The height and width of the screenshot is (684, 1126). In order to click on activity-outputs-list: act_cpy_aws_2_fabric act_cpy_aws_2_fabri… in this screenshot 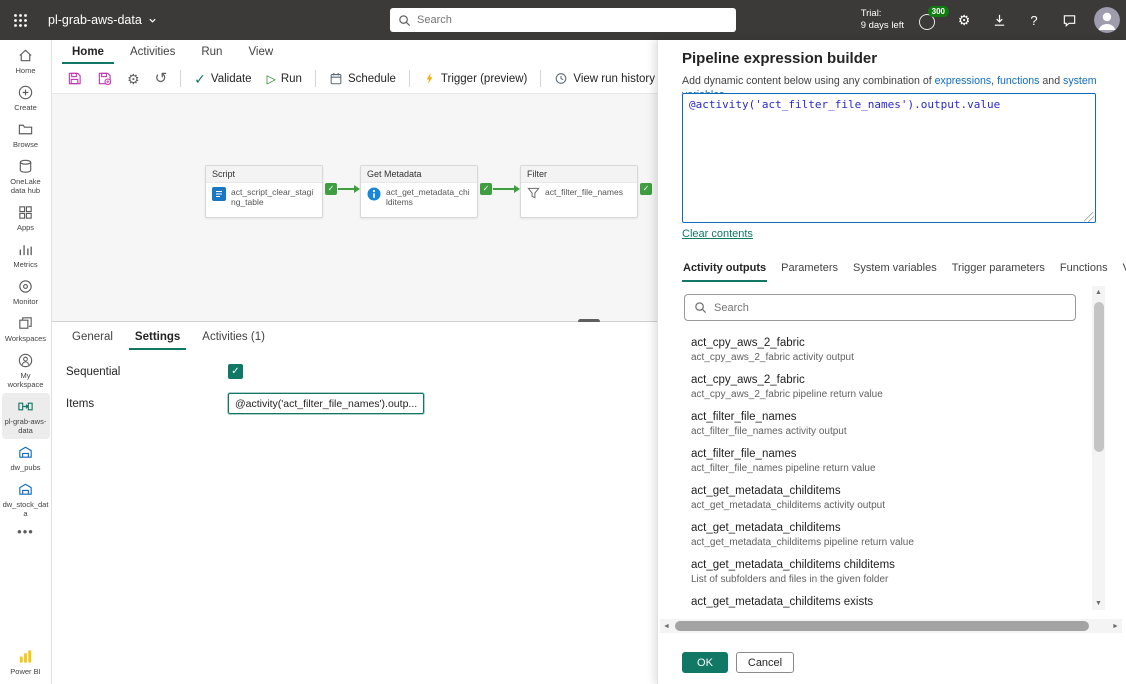, I will do `click(881, 477)`.